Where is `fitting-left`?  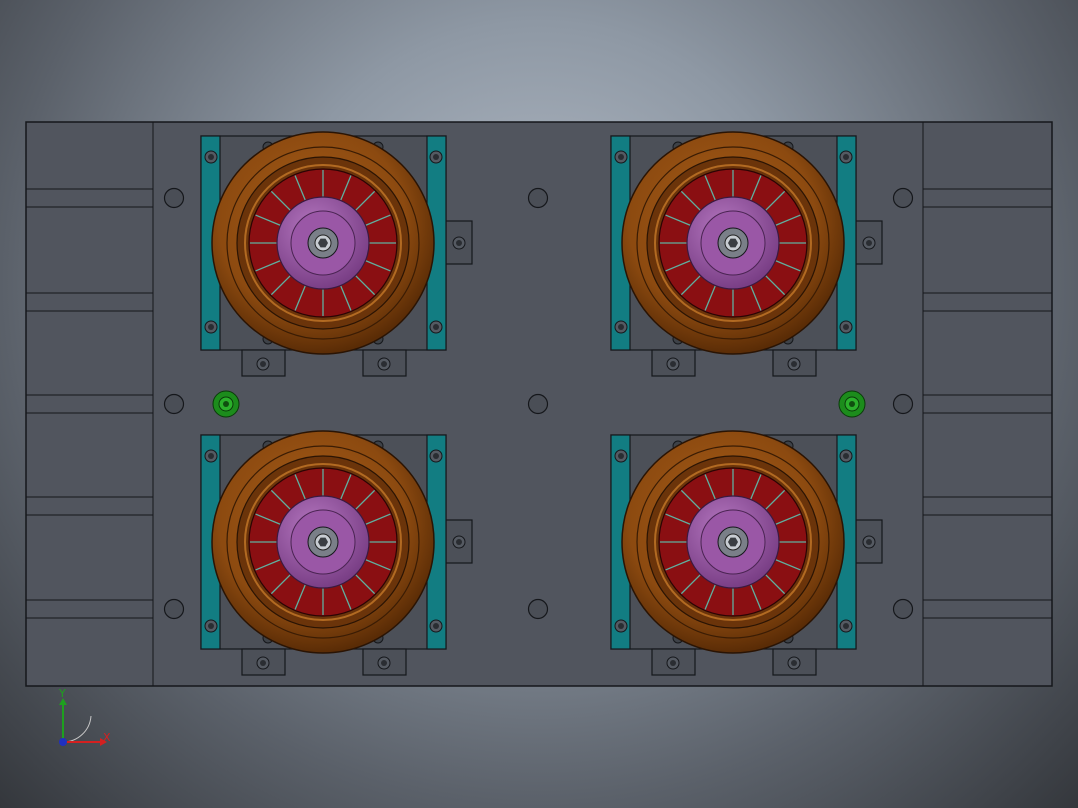 fitting-left is located at coordinates (226, 404).